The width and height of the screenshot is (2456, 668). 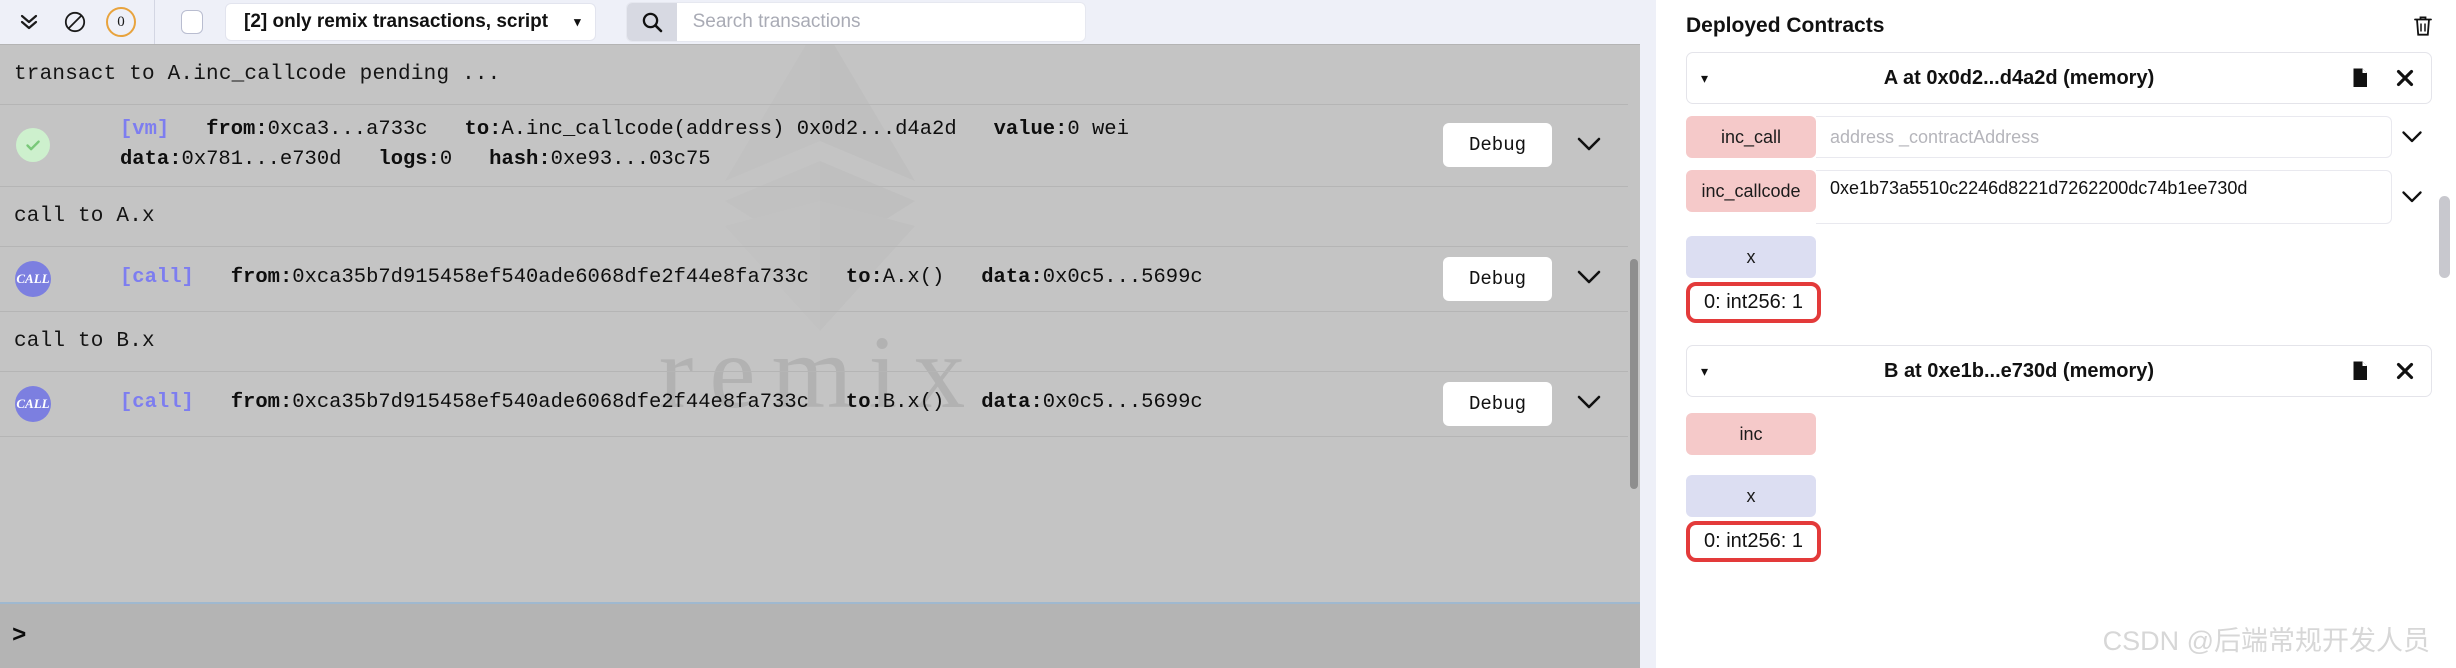 I want to click on log-row-call-a: call to A.x, so click(x=820, y=217).